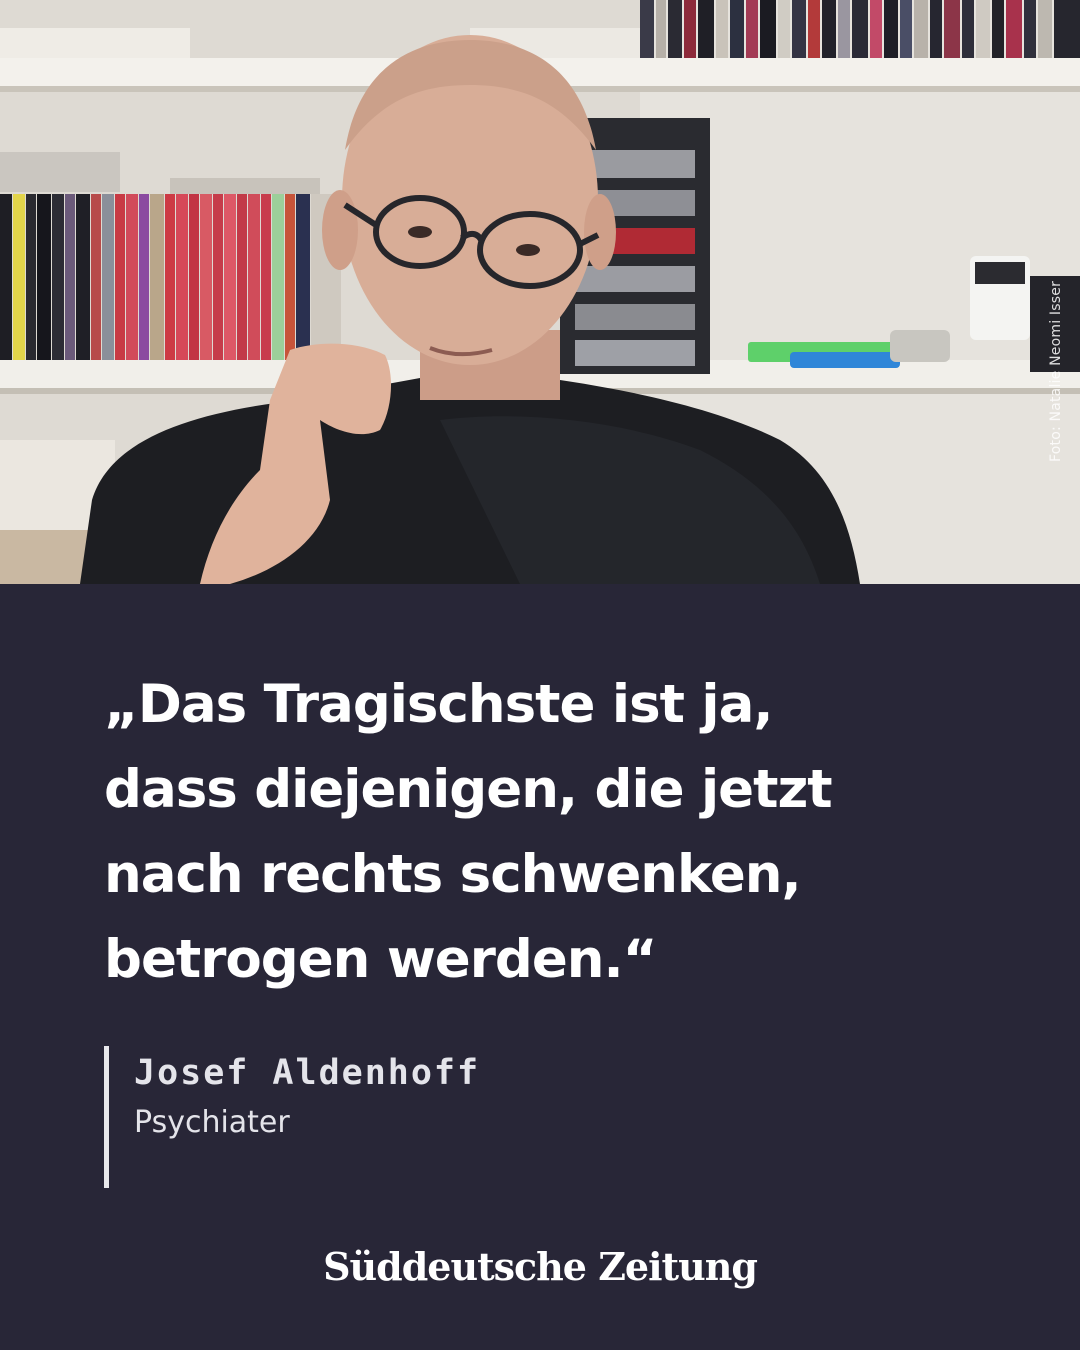 The height and width of the screenshot is (1350, 1080). Describe the element at coordinates (453, 874) in the screenshot. I see `quote-line: nach rechts schwenken,` at that location.